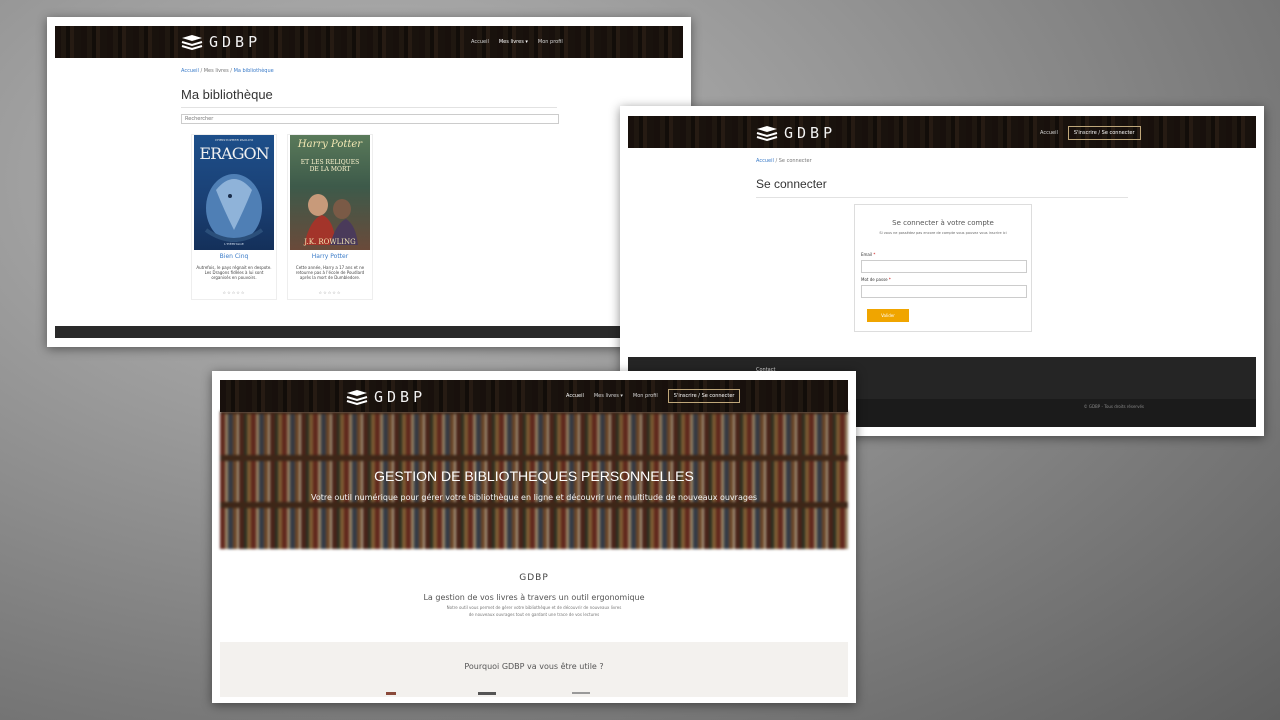  I want to click on book-cover-eragon: CHRISTOPHER PAOLINI ERAGON L'HÉRITAGE, so click(234, 192).